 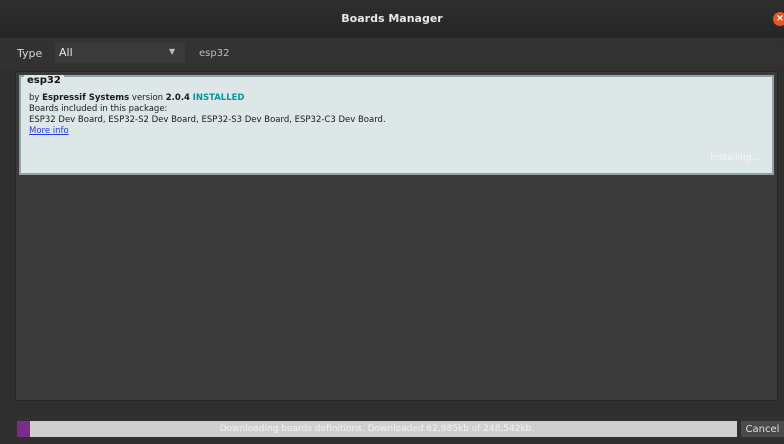 What do you see at coordinates (218, 98) in the screenshot?
I see `installed-badge: INSTALLED` at bounding box center [218, 98].